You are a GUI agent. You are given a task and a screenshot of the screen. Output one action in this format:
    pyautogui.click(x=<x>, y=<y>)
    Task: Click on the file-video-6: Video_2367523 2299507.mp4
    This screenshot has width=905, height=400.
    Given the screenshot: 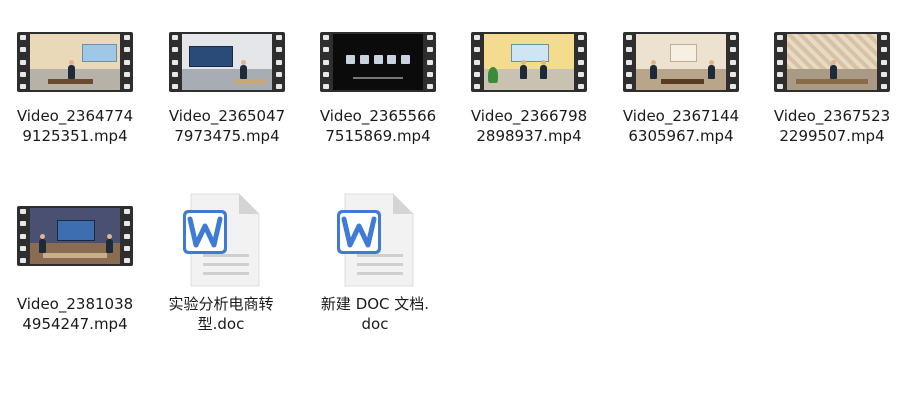 What is the action you would take?
    pyautogui.click(x=831, y=73)
    